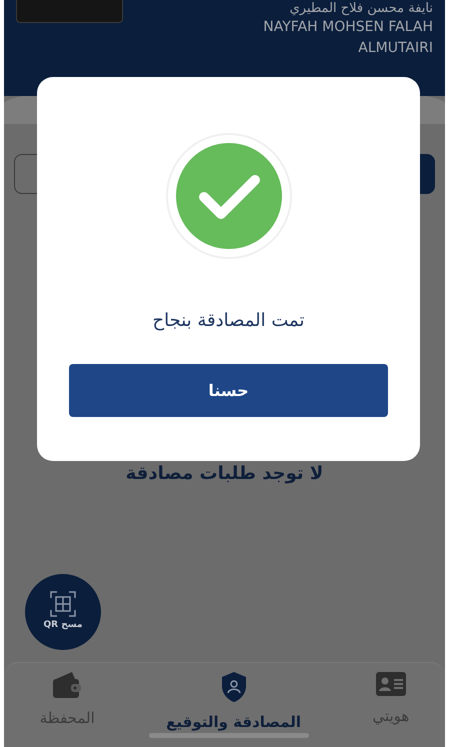 The image size is (449, 747). Describe the element at coordinates (63, 604) in the screenshot. I see `qr-code-icon` at that location.